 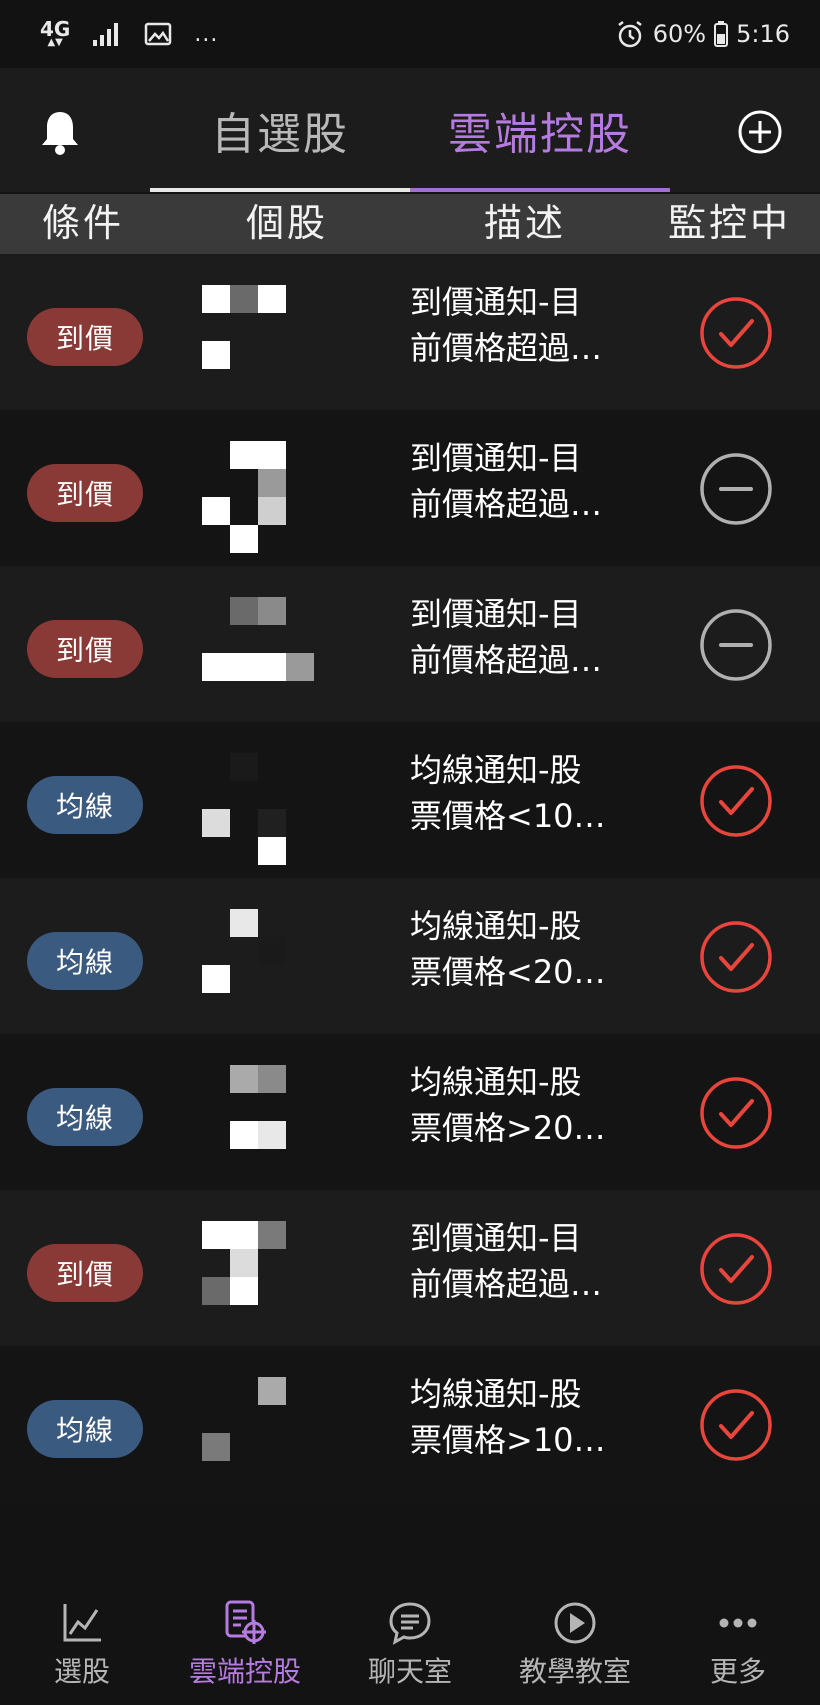 I want to click on bottom-nav: 選股 雲端控股 聊天室 教學教室 更多, so click(x=410, y=1642).